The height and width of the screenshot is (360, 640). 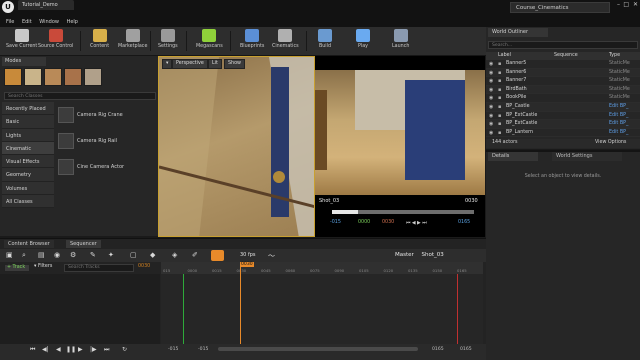 What do you see at coordinates (215, 64) in the screenshot?
I see `lit-button: Lit` at bounding box center [215, 64].